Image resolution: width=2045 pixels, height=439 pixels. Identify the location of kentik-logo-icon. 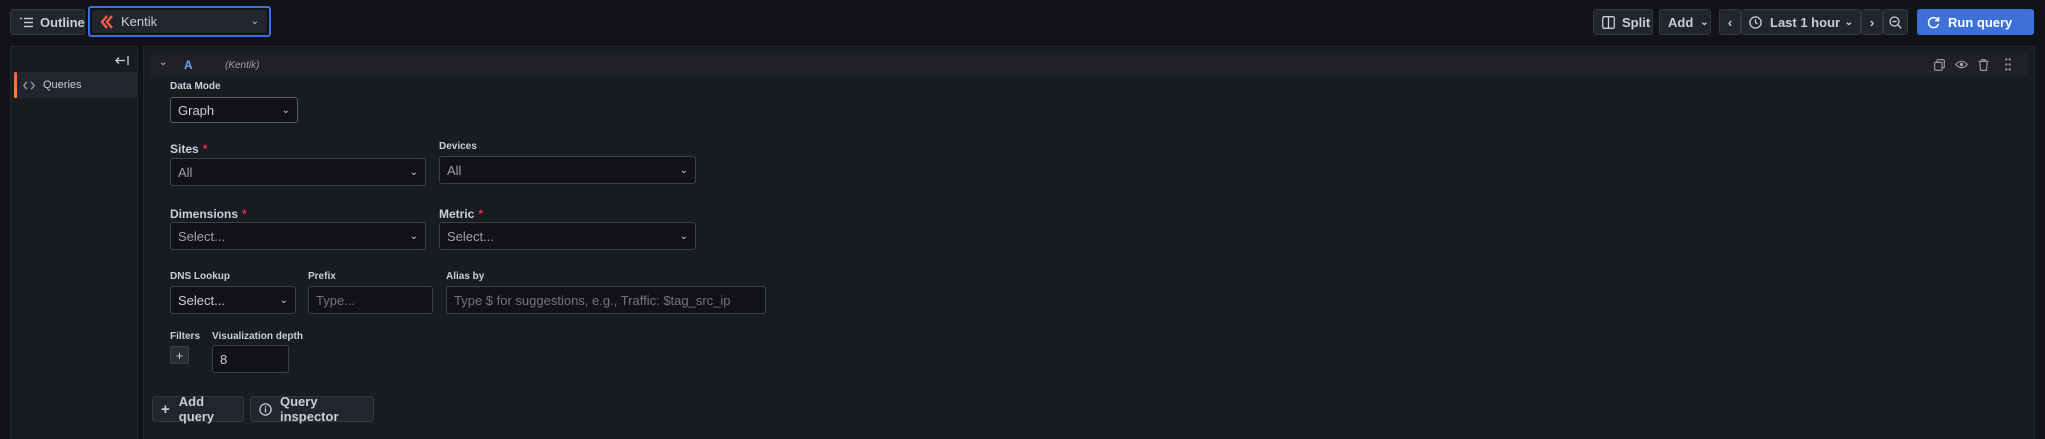
(107, 21).